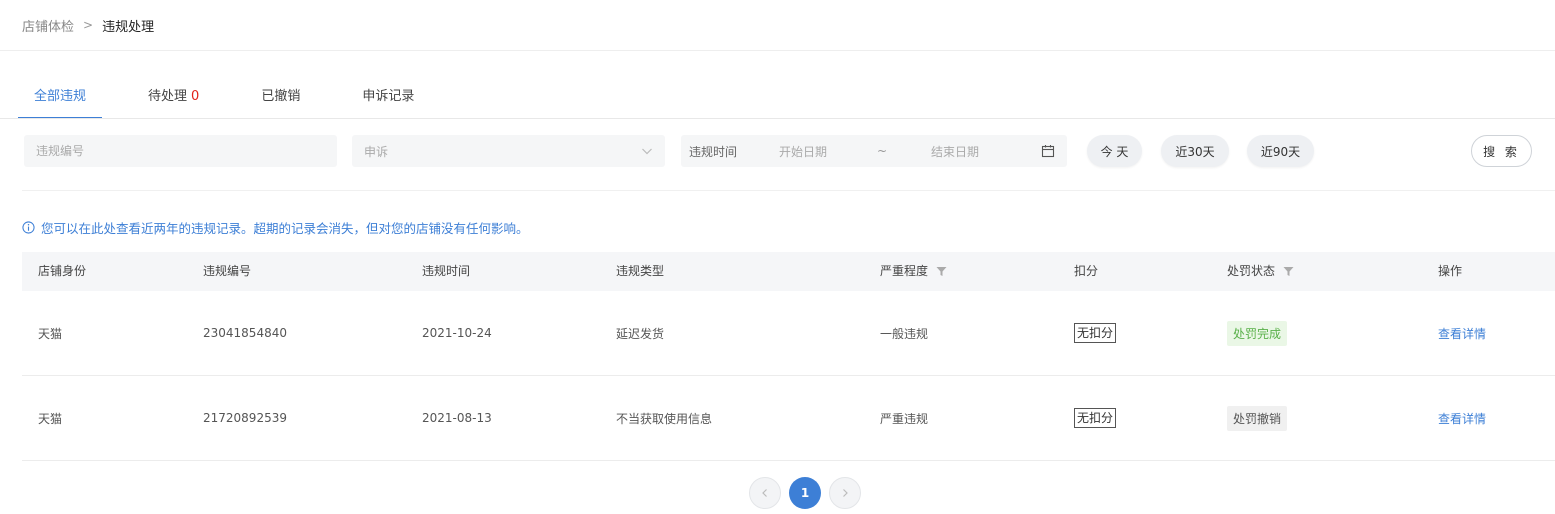 This screenshot has width=1555, height=514. I want to click on violation-date-range: 违规时间 开始日期 ~ 结束日期, so click(874, 151).